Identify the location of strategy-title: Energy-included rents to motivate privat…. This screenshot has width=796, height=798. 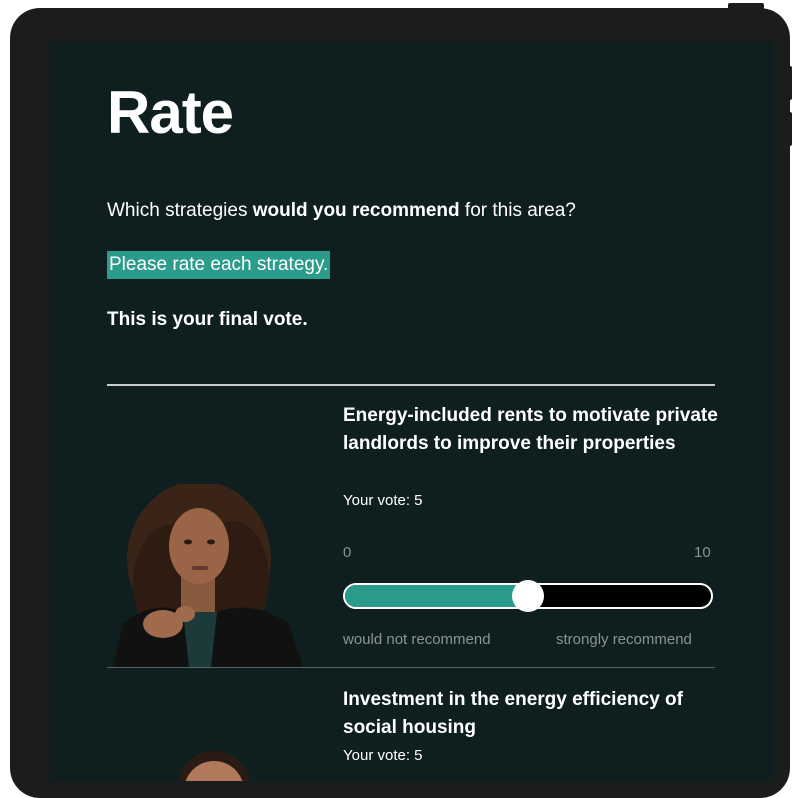
(530, 429).